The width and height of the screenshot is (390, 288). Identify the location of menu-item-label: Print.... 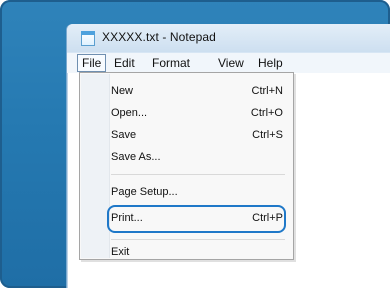
(127, 218).